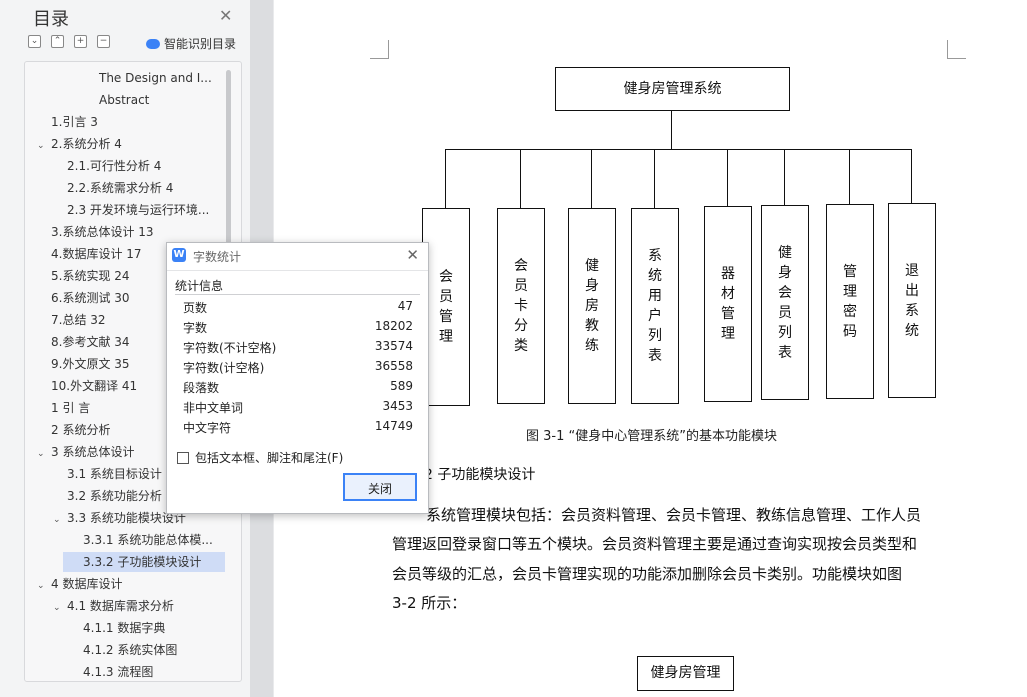  What do you see at coordinates (201, 388) in the screenshot?
I see `stat-label: 段落数` at bounding box center [201, 388].